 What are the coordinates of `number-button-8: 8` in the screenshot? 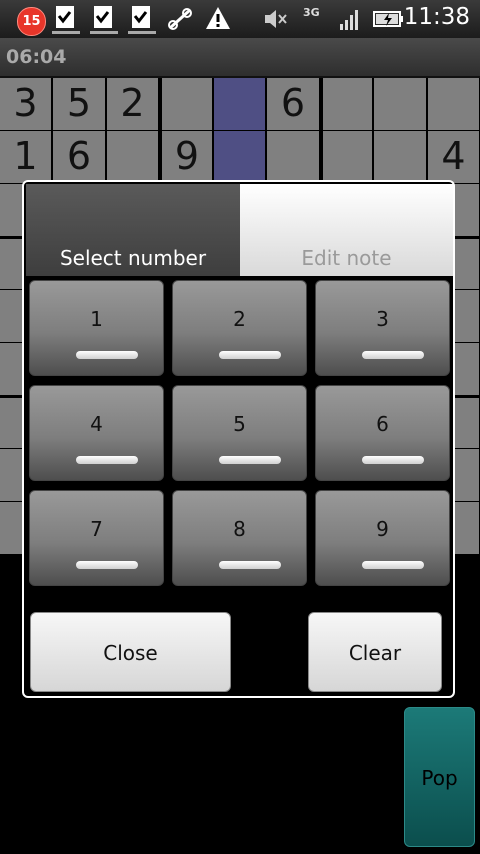 It's located at (239, 538).